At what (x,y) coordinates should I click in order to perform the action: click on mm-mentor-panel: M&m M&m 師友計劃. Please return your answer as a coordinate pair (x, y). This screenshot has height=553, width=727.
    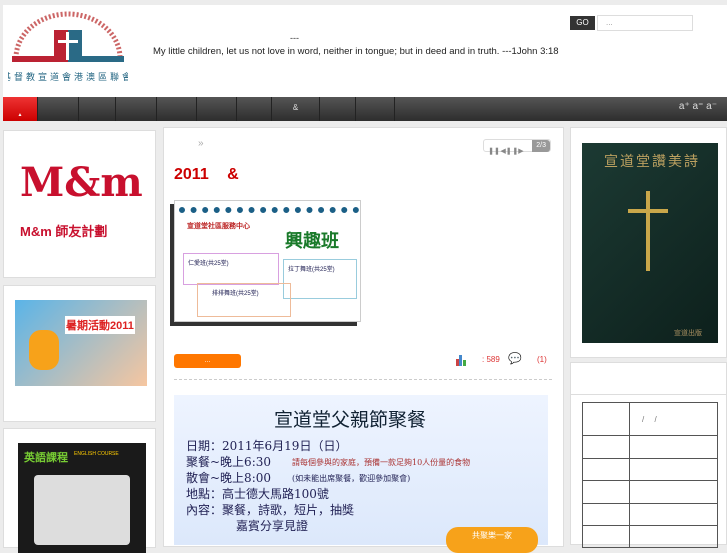
    Looking at the image, I should click on (79, 204).